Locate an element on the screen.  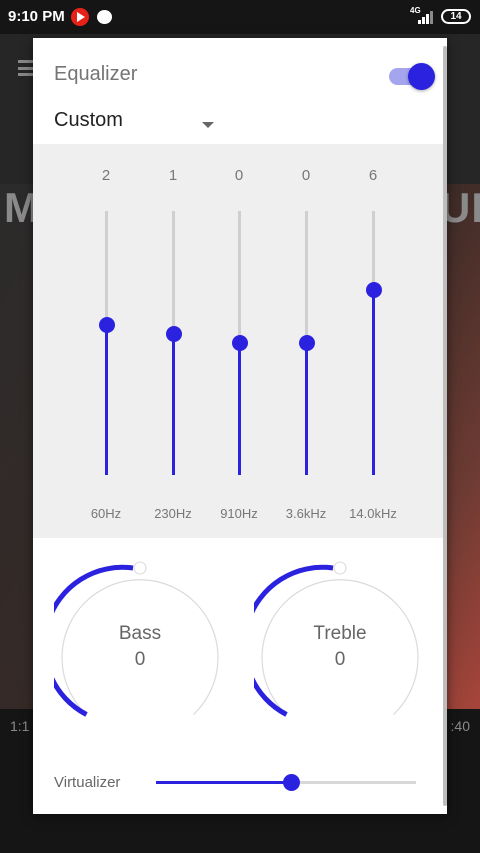
band-14khz: 6 14.0kHz is located at coordinates (373, 341).